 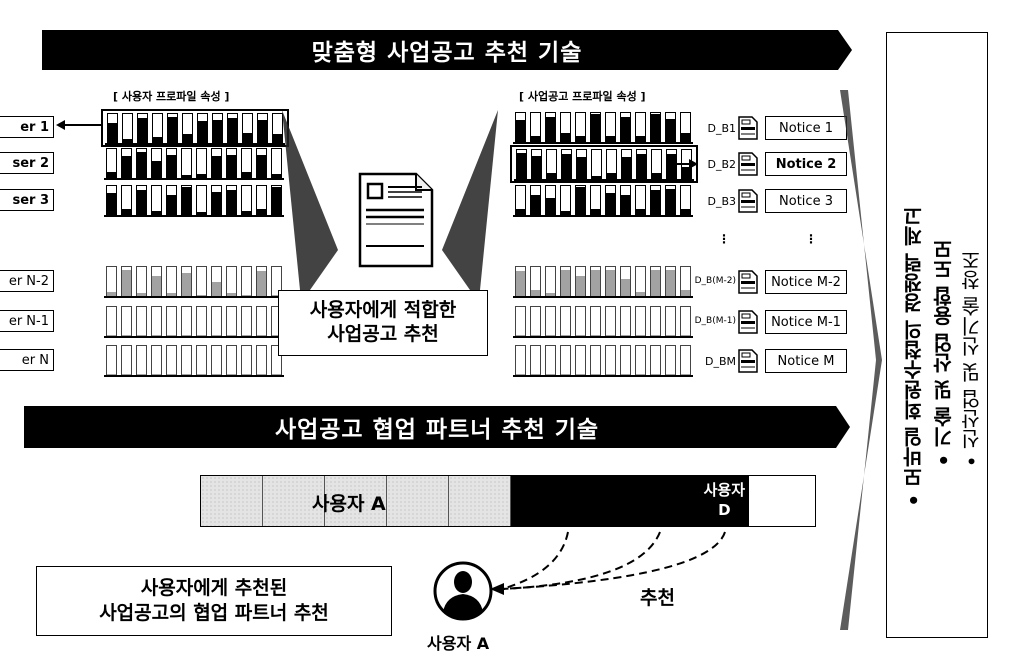 What do you see at coordinates (684, 164) in the screenshot?
I see `notice2-arrow` at bounding box center [684, 164].